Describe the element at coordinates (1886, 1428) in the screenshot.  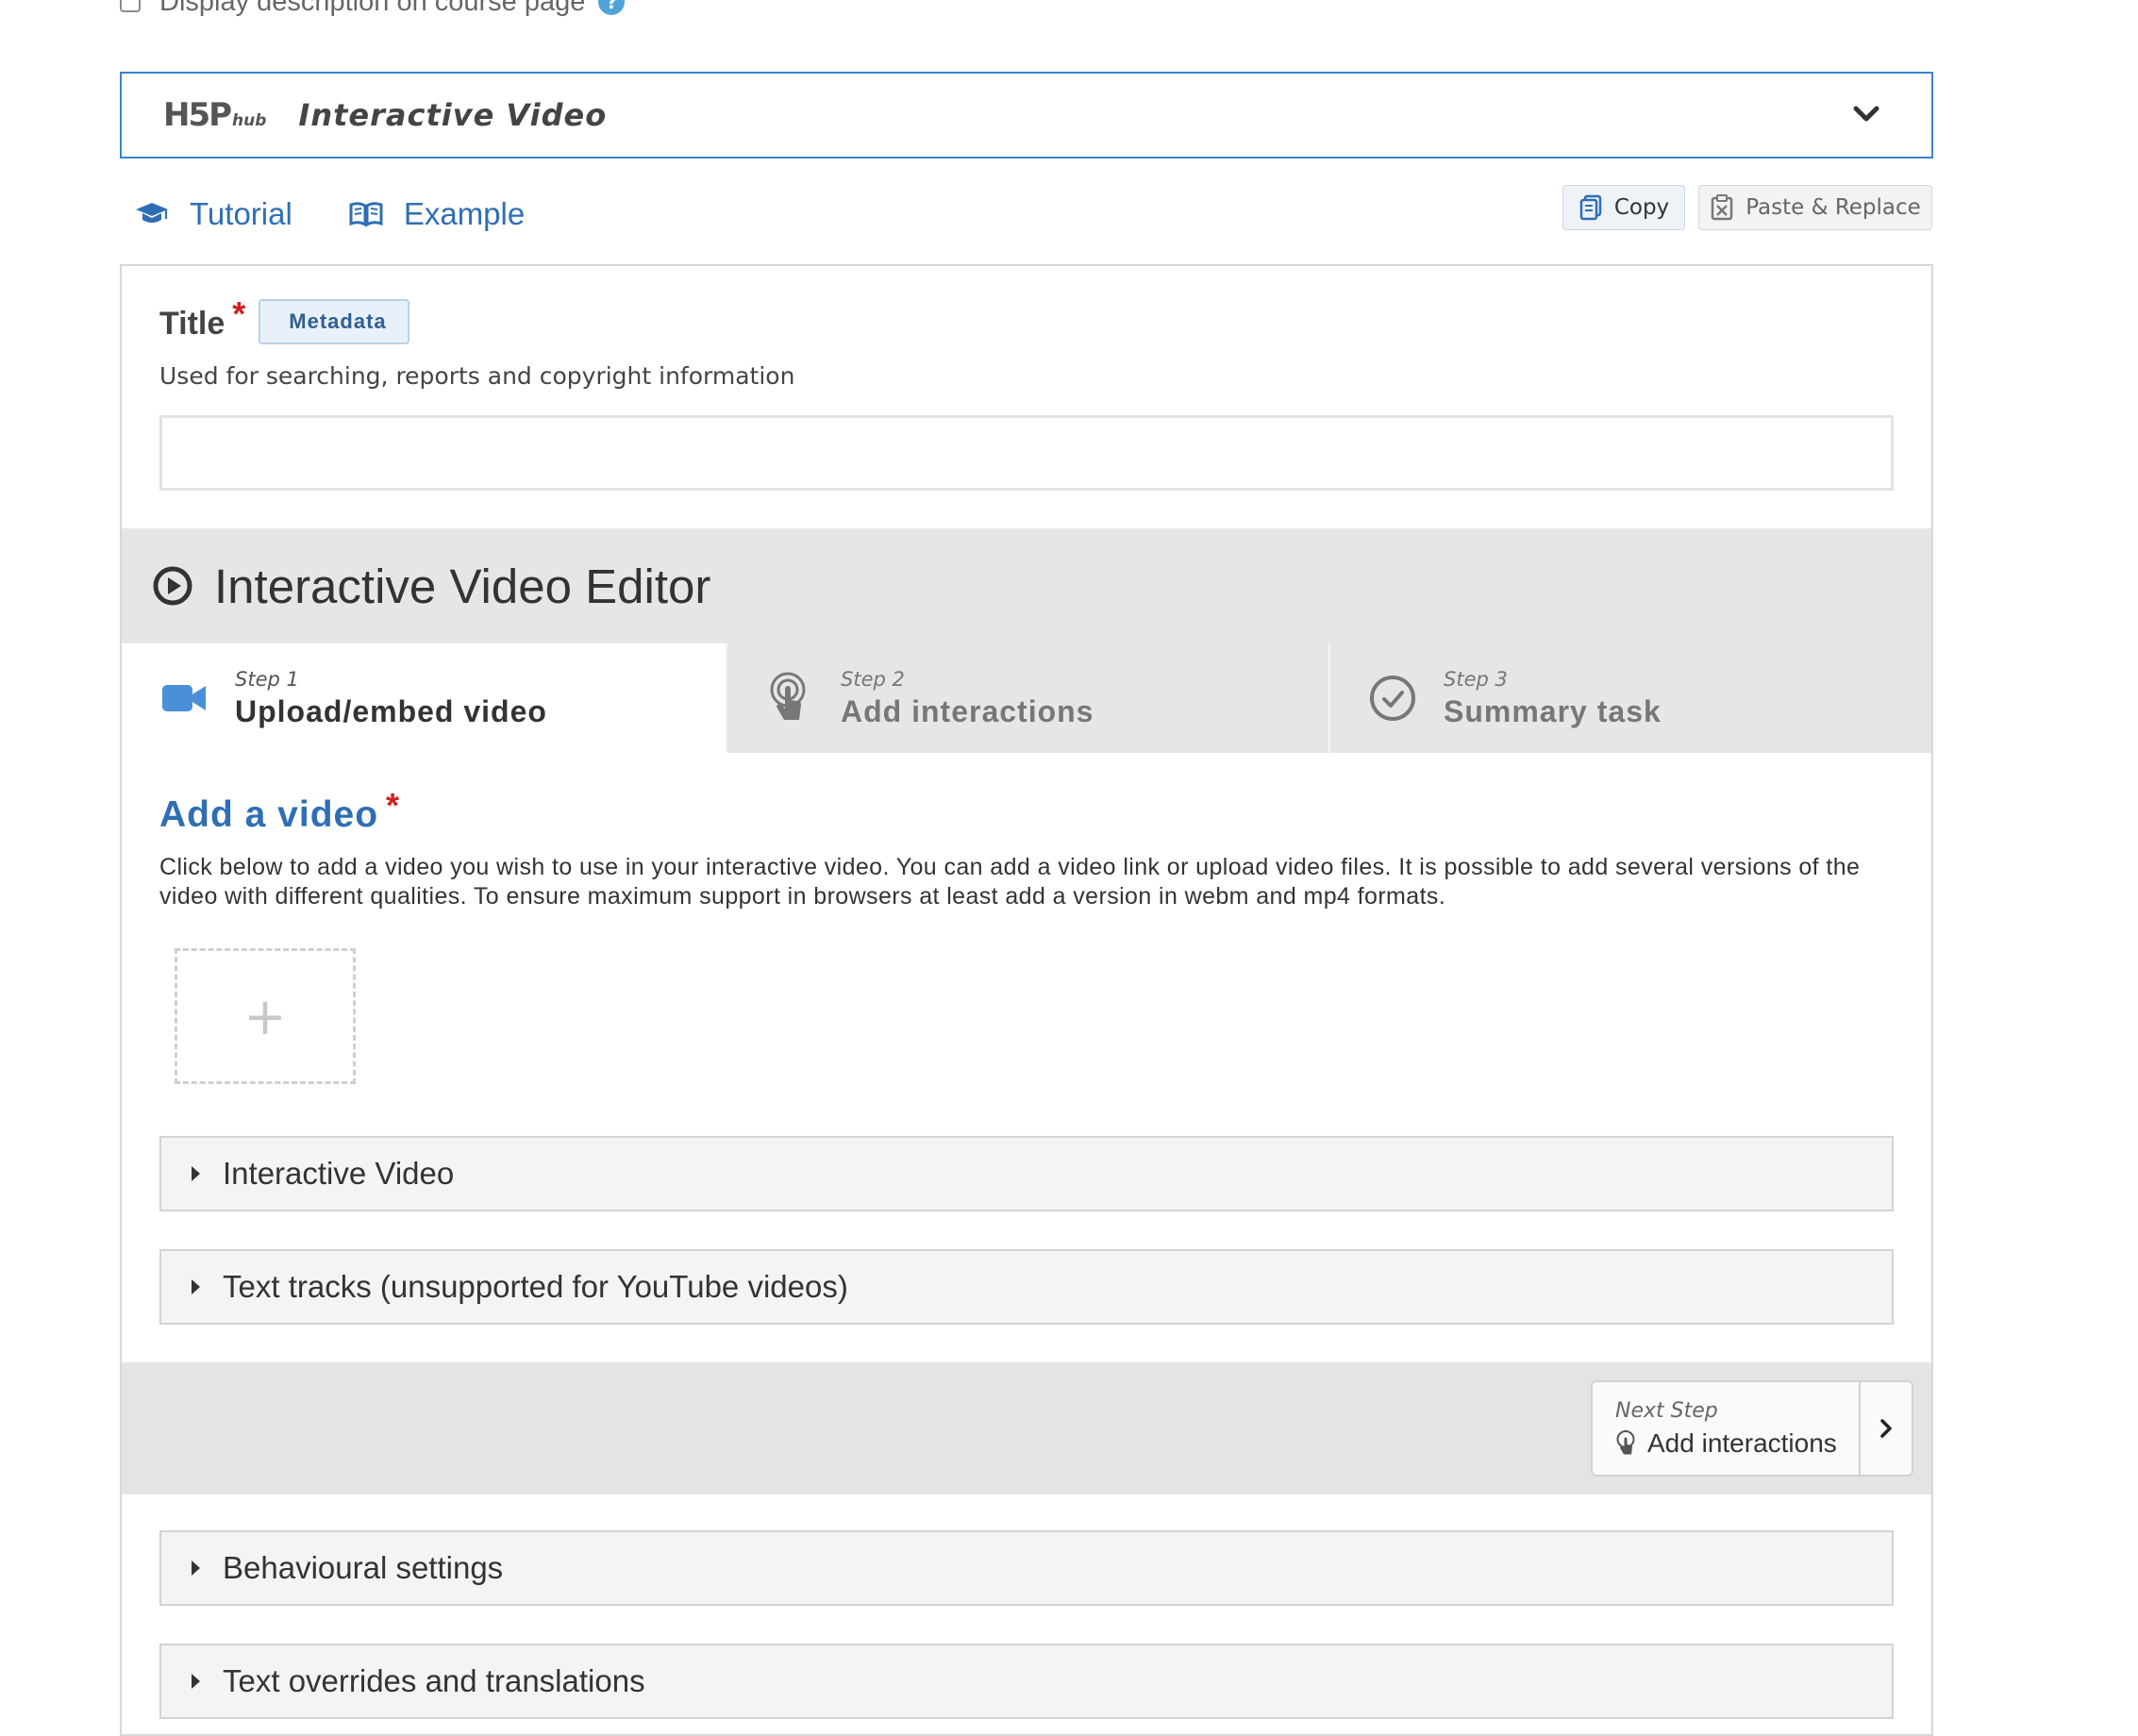
I see `chevron-right-icon` at that location.